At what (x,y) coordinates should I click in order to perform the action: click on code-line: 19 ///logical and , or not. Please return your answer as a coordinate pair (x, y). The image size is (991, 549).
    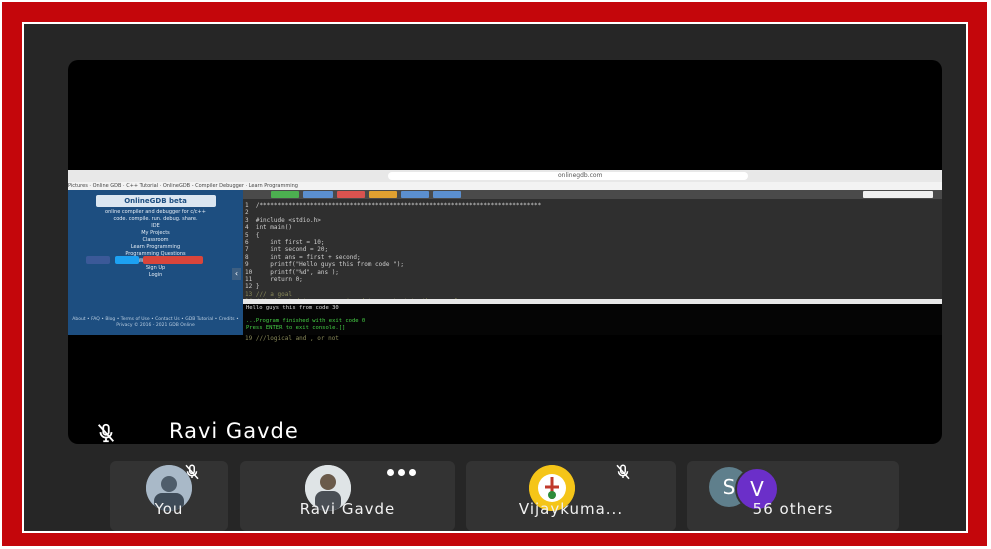
    Looking at the image, I should click on (292, 339).